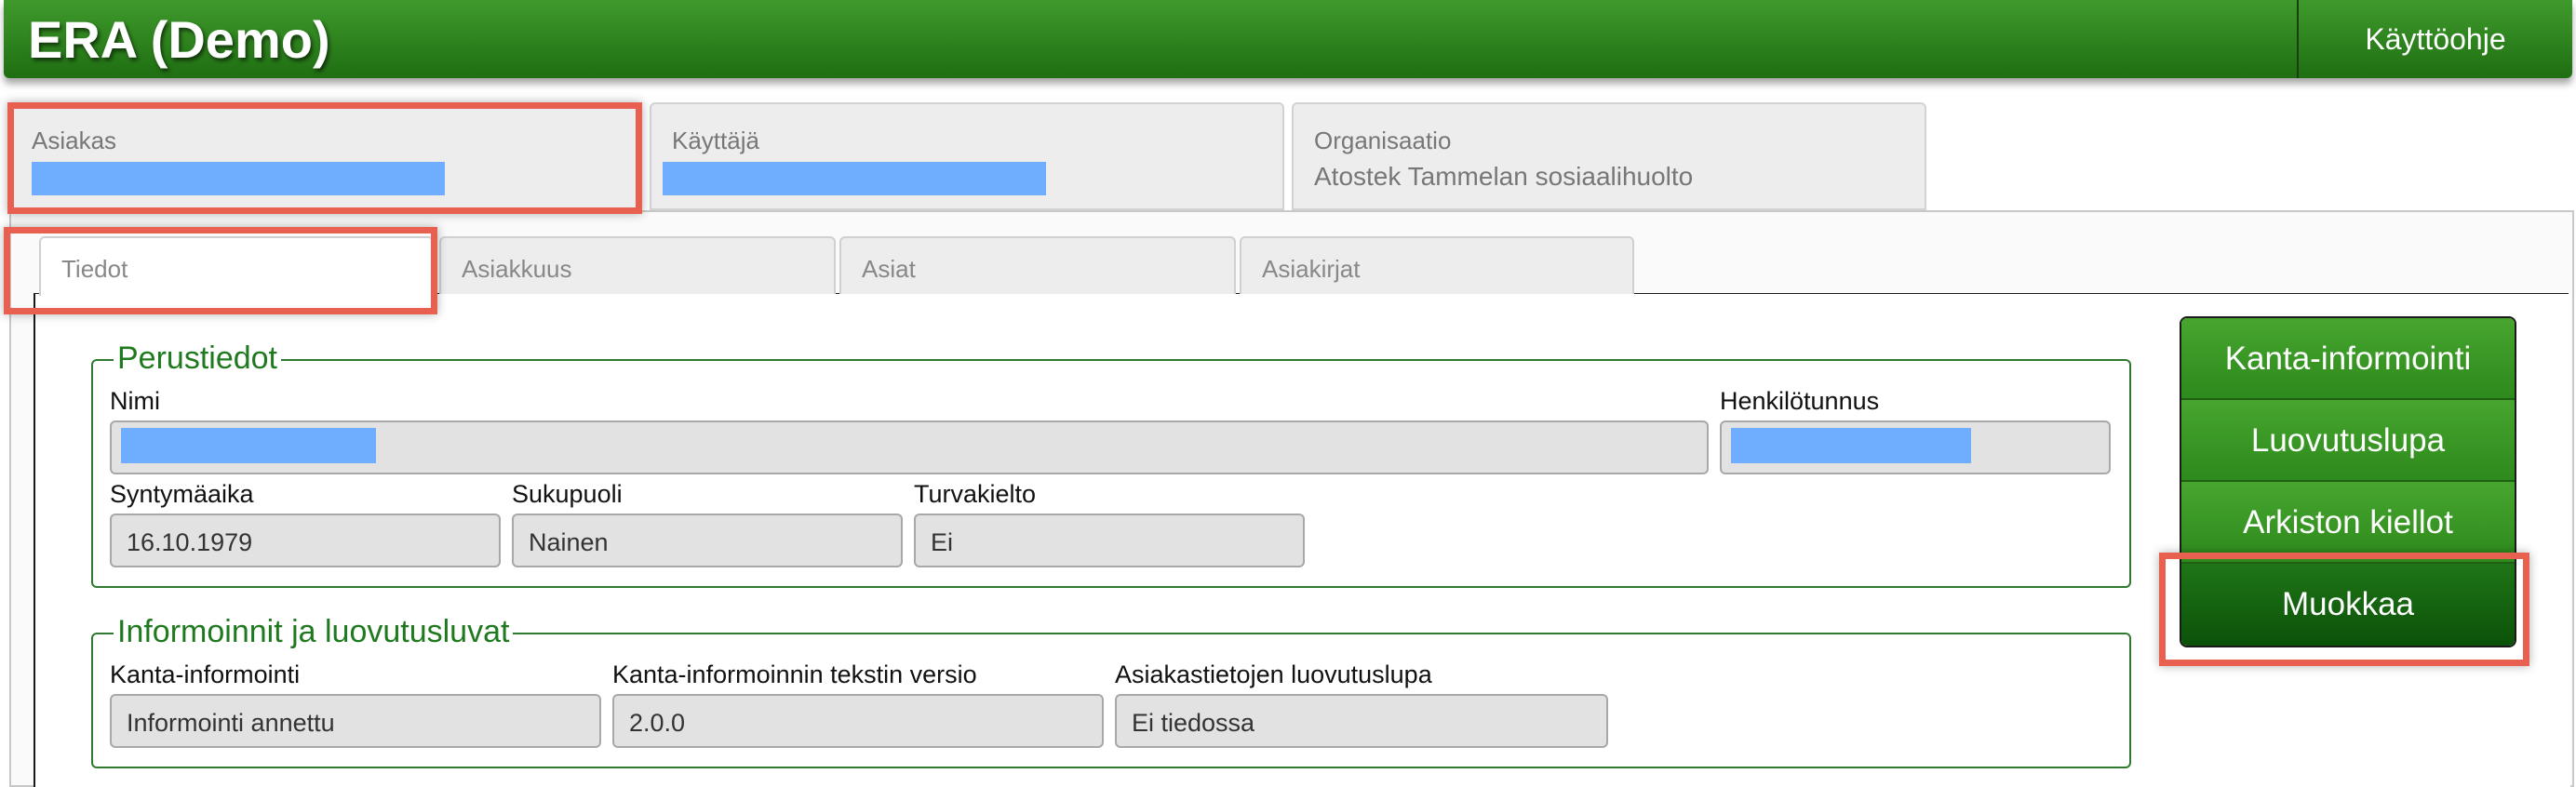 The image size is (2576, 787). I want to click on context-organisaatio-value: Atostek Tammelan sosiaalihuolto, so click(1504, 176).